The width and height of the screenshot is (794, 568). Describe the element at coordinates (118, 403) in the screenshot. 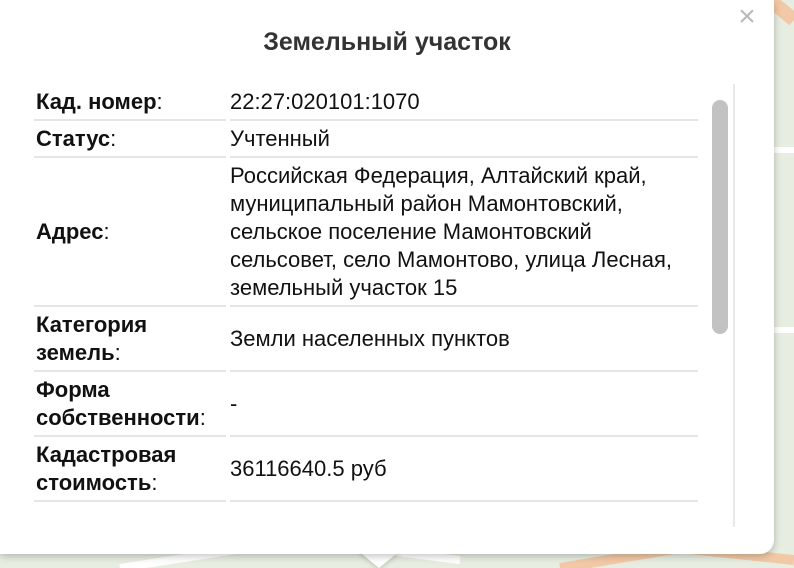

I see `row-label-text: Форма собственности` at that location.